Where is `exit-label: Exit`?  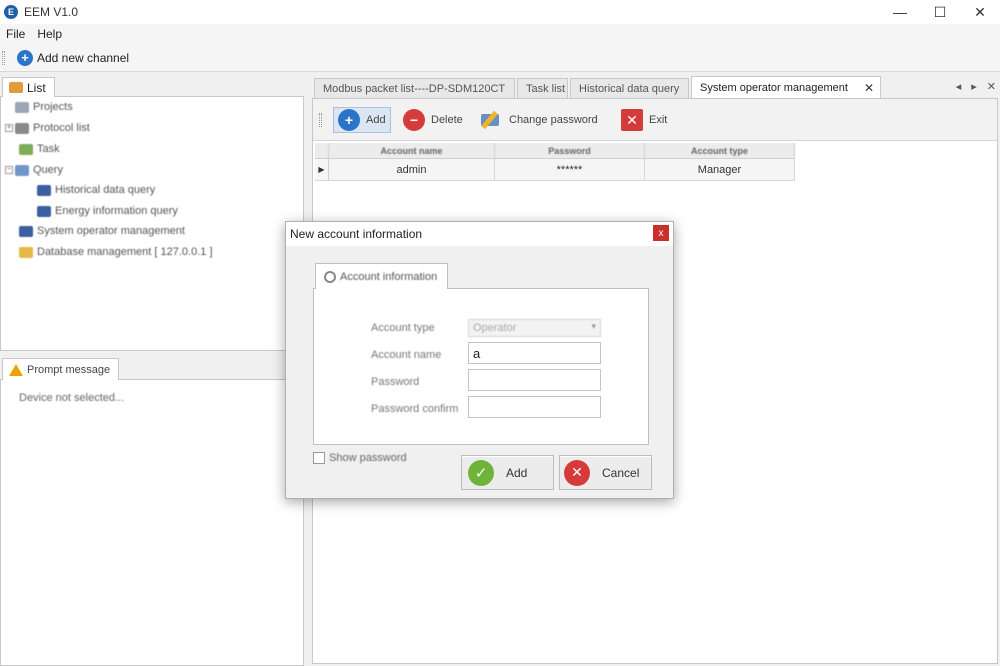 exit-label: Exit is located at coordinates (658, 120).